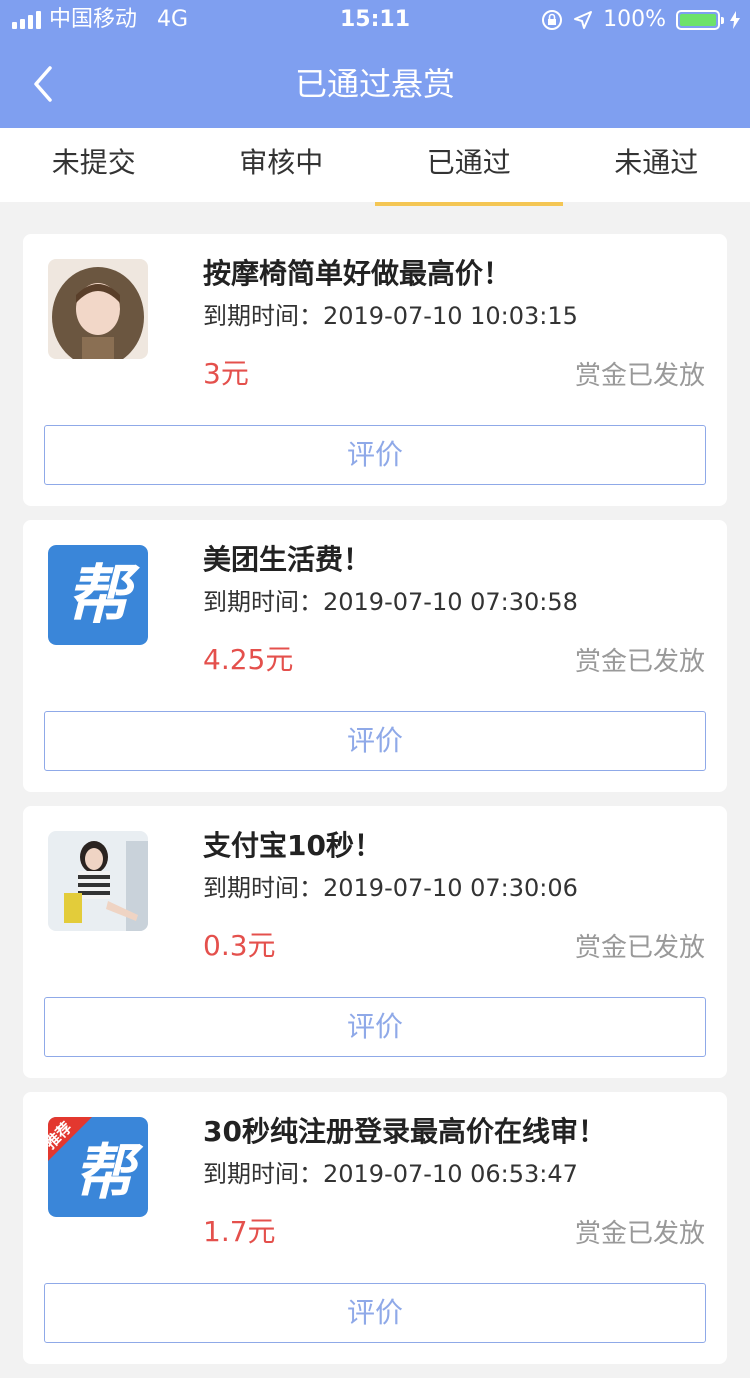 Image resolution: width=750 pixels, height=1378 pixels. I want to click on task-title: 按摩椅简单好做最高价！, so click(357, 274).